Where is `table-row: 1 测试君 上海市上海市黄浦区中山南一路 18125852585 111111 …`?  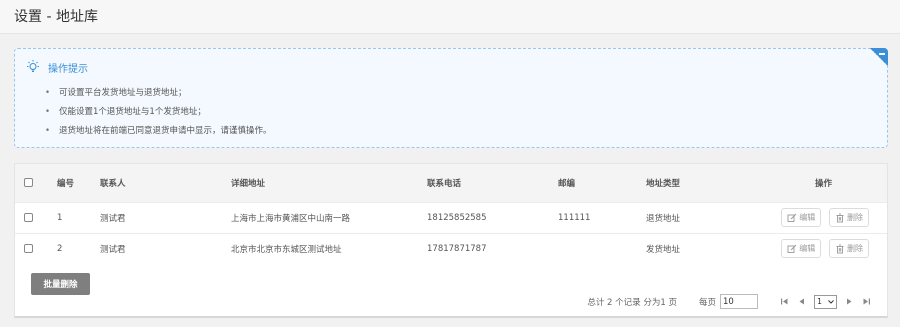
table-row: 1 测试君 上海市上海市黄浦区中山南一路 18125852585 111111 … is located at coordinates (451, 217).